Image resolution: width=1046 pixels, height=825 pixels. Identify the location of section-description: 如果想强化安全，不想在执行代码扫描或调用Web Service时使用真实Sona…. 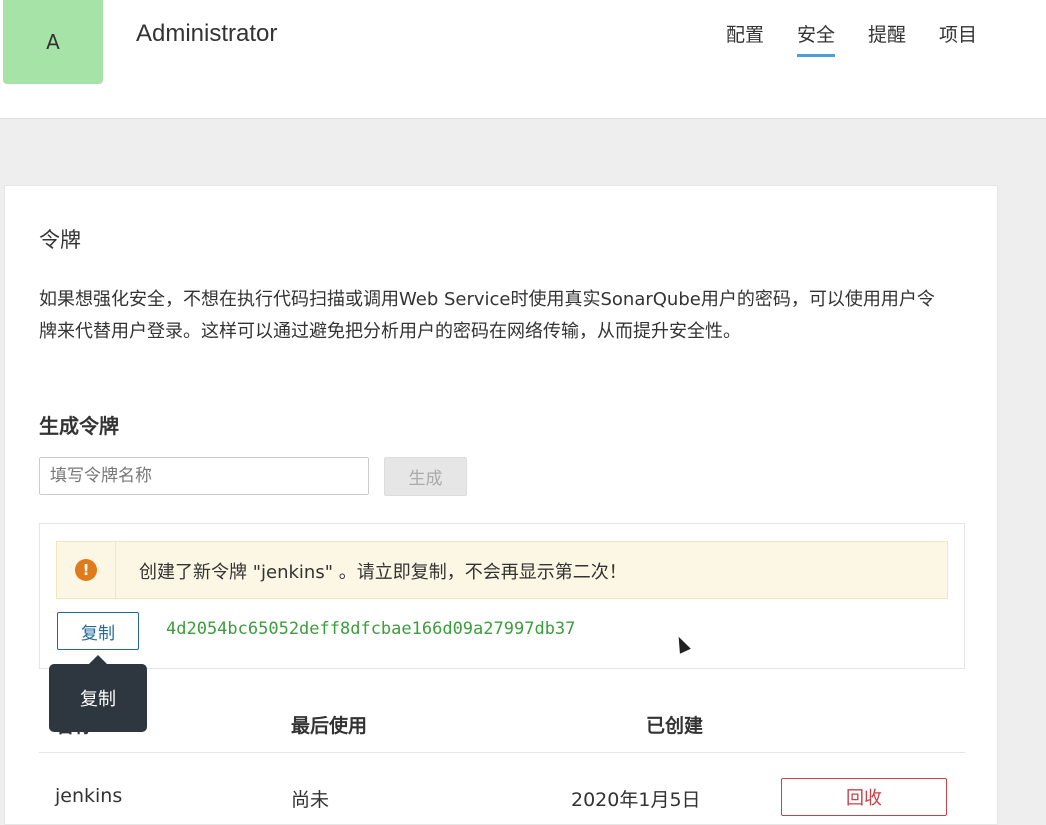
(487, 315).